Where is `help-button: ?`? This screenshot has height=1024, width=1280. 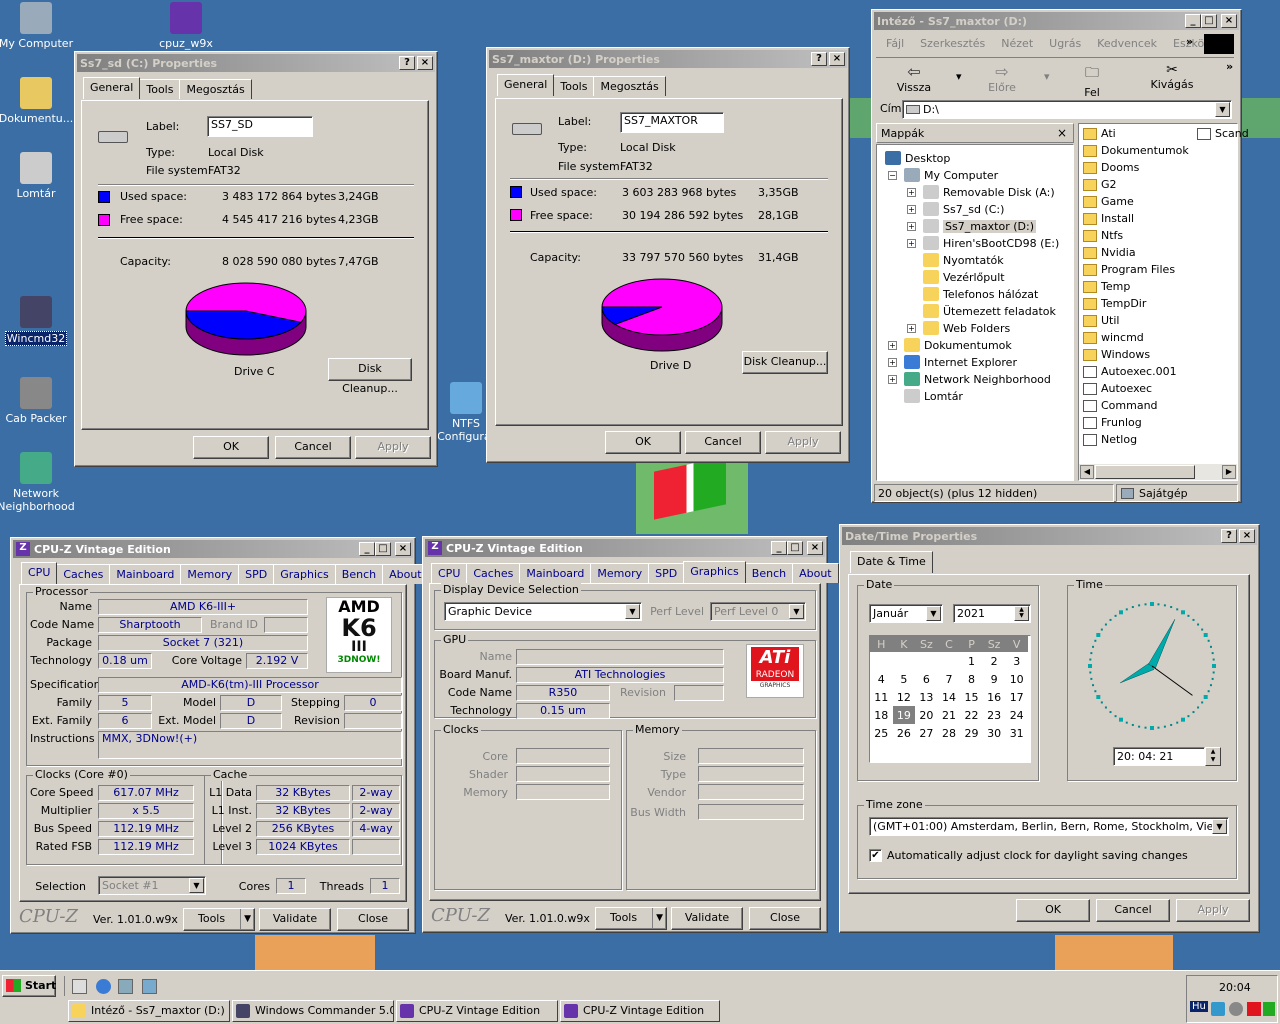
help-button: ? is located at coordinates (819, 59).